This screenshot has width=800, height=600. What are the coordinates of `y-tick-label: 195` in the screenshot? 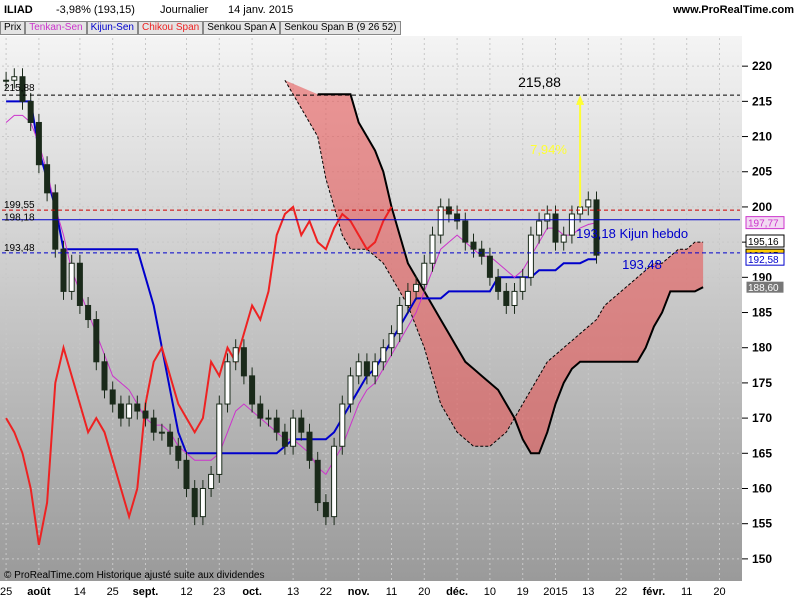 It's located at (762, 242).